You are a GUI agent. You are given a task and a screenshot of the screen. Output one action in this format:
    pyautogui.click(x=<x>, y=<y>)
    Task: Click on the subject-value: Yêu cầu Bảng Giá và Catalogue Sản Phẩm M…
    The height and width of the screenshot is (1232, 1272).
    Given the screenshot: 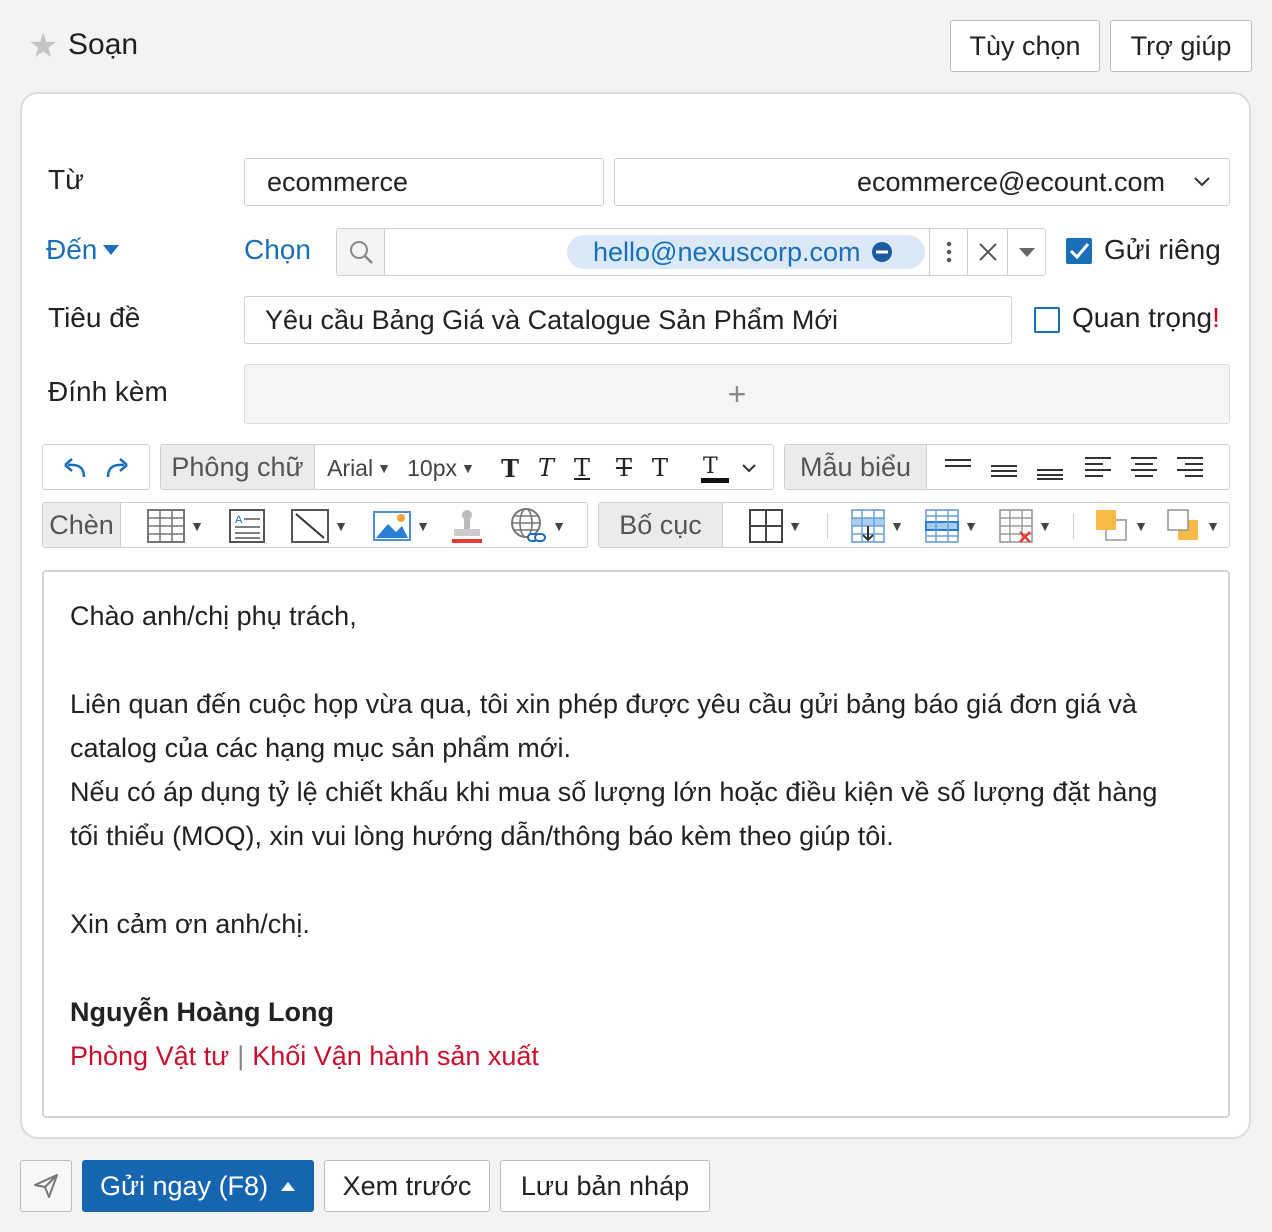 What is the action you would take?
    pyautogui.click(x=552, y=319)
    